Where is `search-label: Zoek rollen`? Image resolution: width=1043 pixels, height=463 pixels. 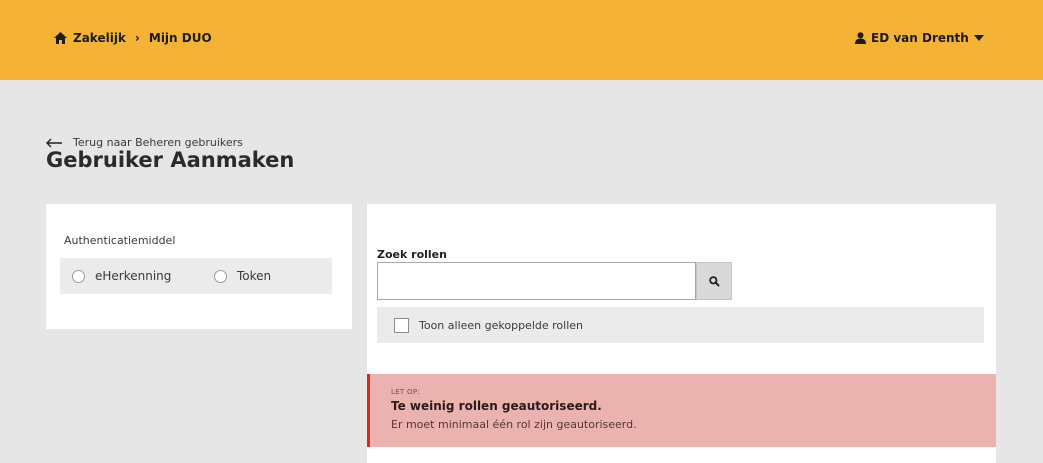 search-label: Zoek rollen is located at coordinates (412, 254).